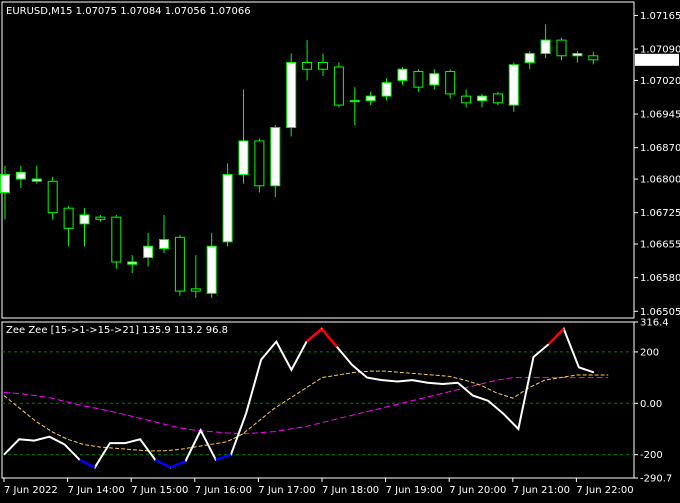  Describe the element at coordinates (649, 352) in the screenshot. I see `indicator-tick-label: 200` at that location.